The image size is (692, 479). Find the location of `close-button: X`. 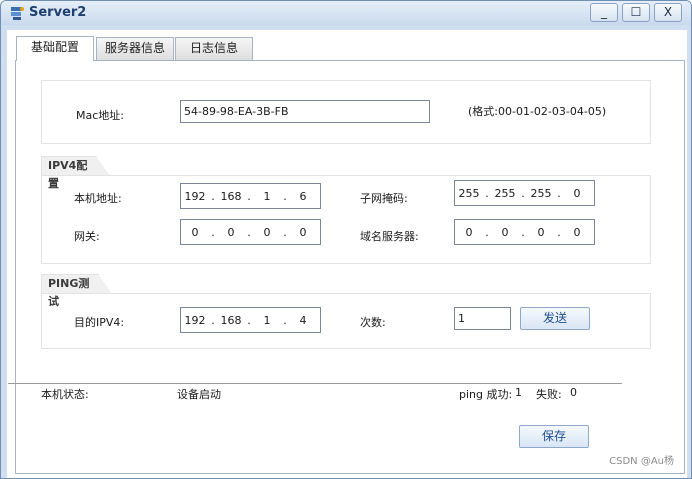

close-button: X is located at coordinates (668, 12).